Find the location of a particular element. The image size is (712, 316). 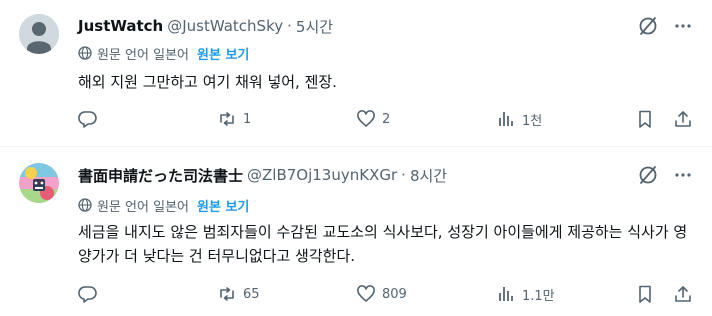

views-button: 1천 is located at coordinates (519, 119).